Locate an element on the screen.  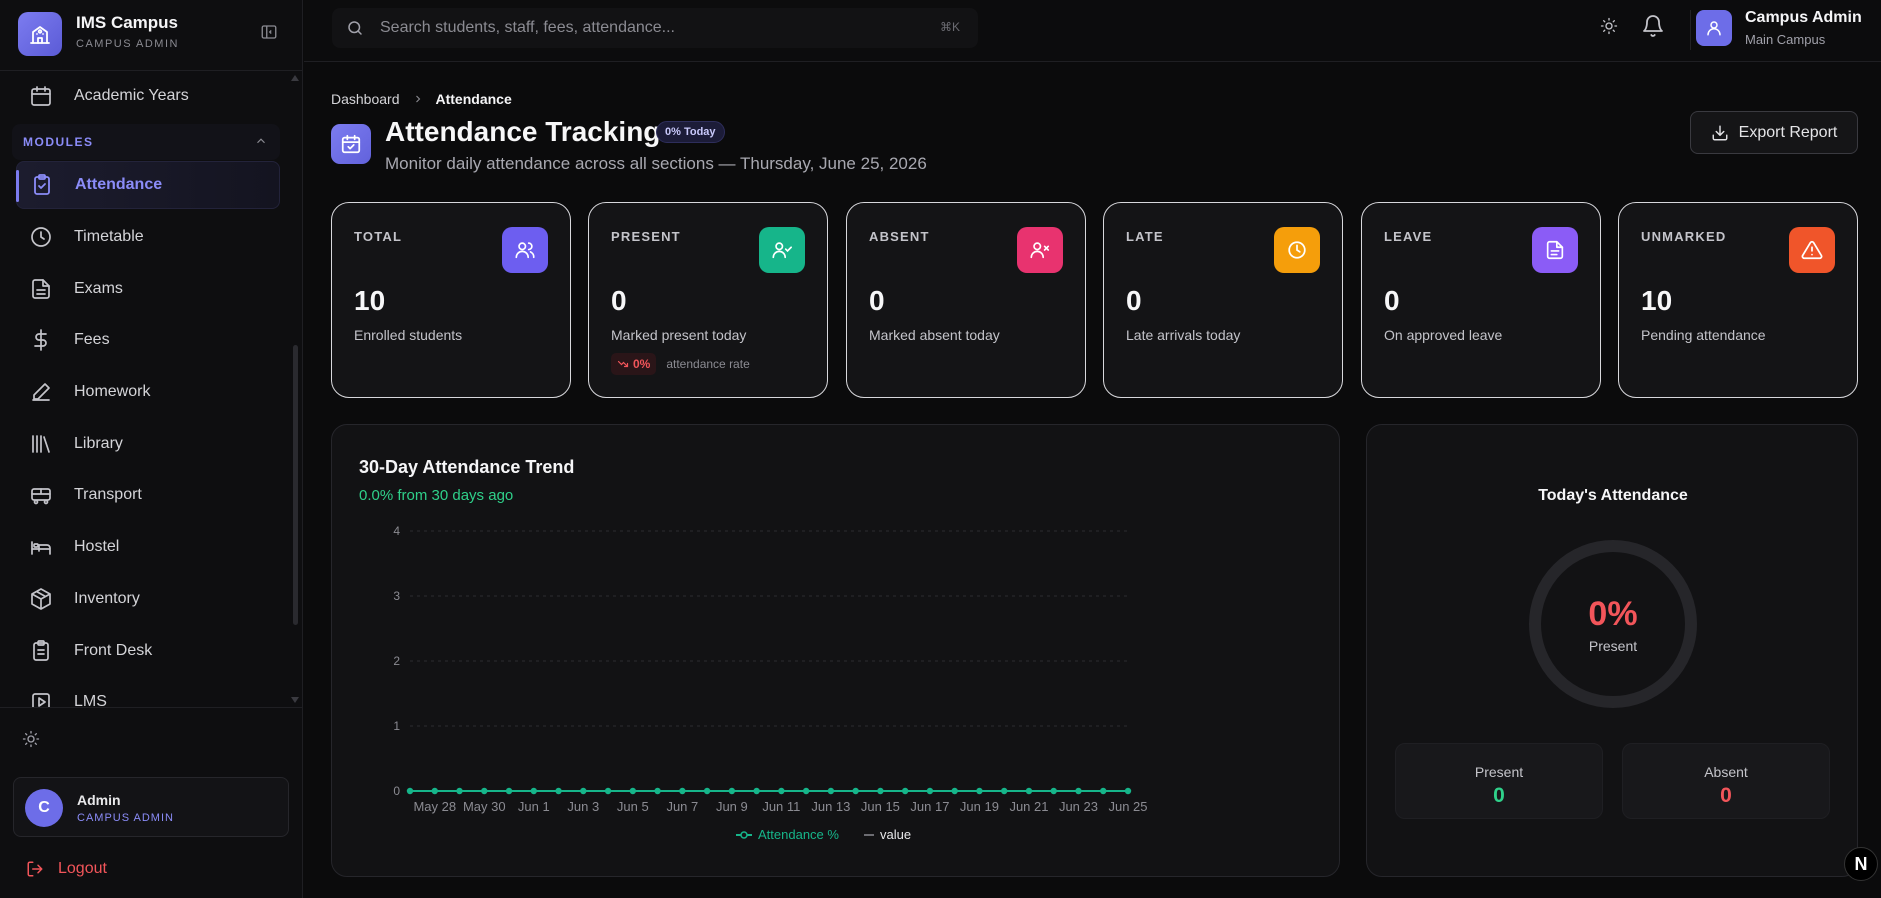
logout-button: Logout is located at coordinates (66, 869).